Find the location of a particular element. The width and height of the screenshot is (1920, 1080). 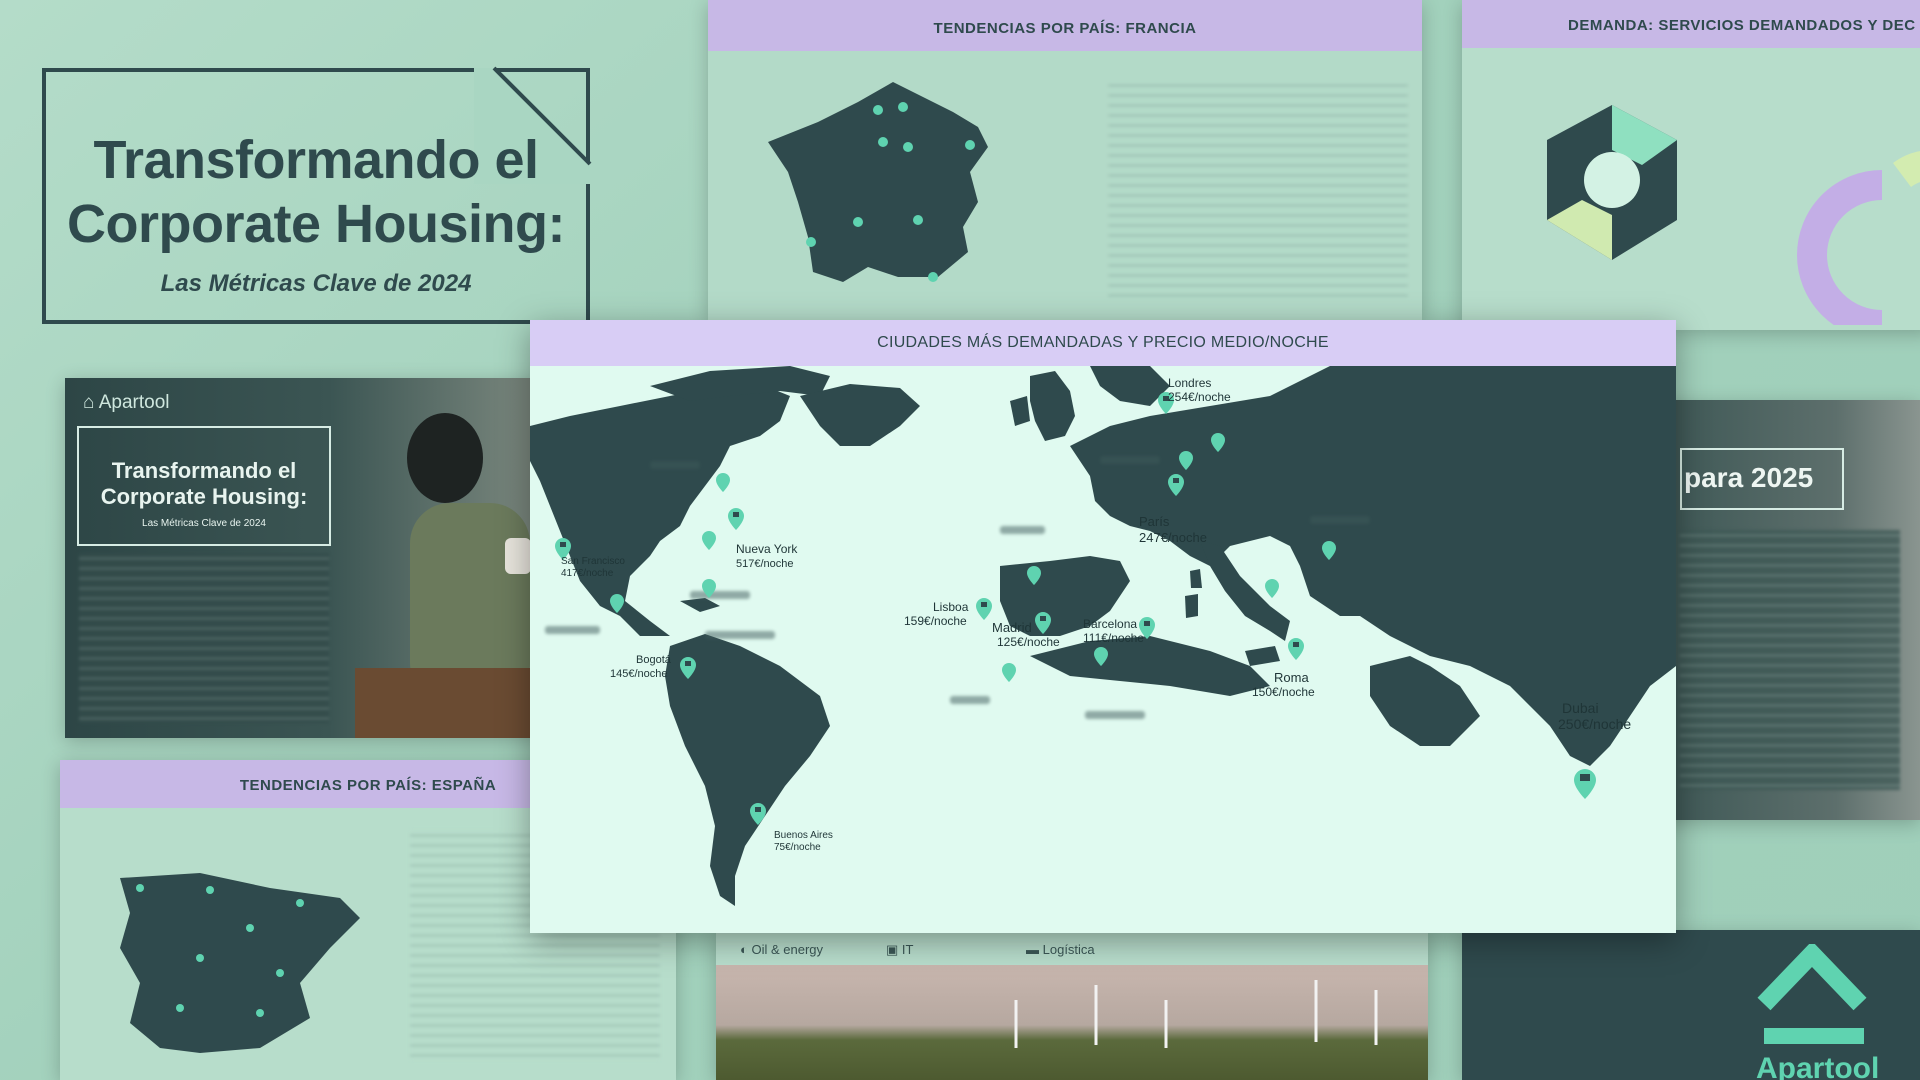

demand-hex-diagram is located at coordinates (1733, 215).